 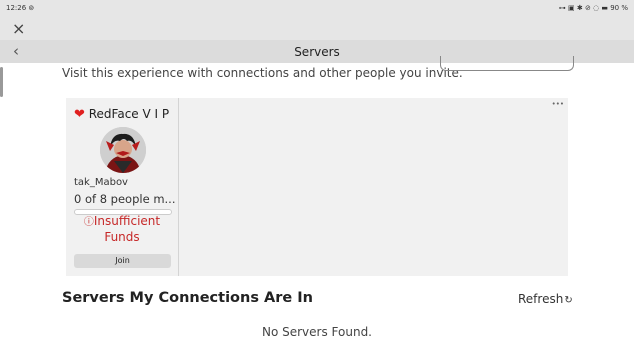 What do you see at coordinates (79, 114) in the screenshot?
I see `heart-icon: ❤` at bounding box center [79, 114].